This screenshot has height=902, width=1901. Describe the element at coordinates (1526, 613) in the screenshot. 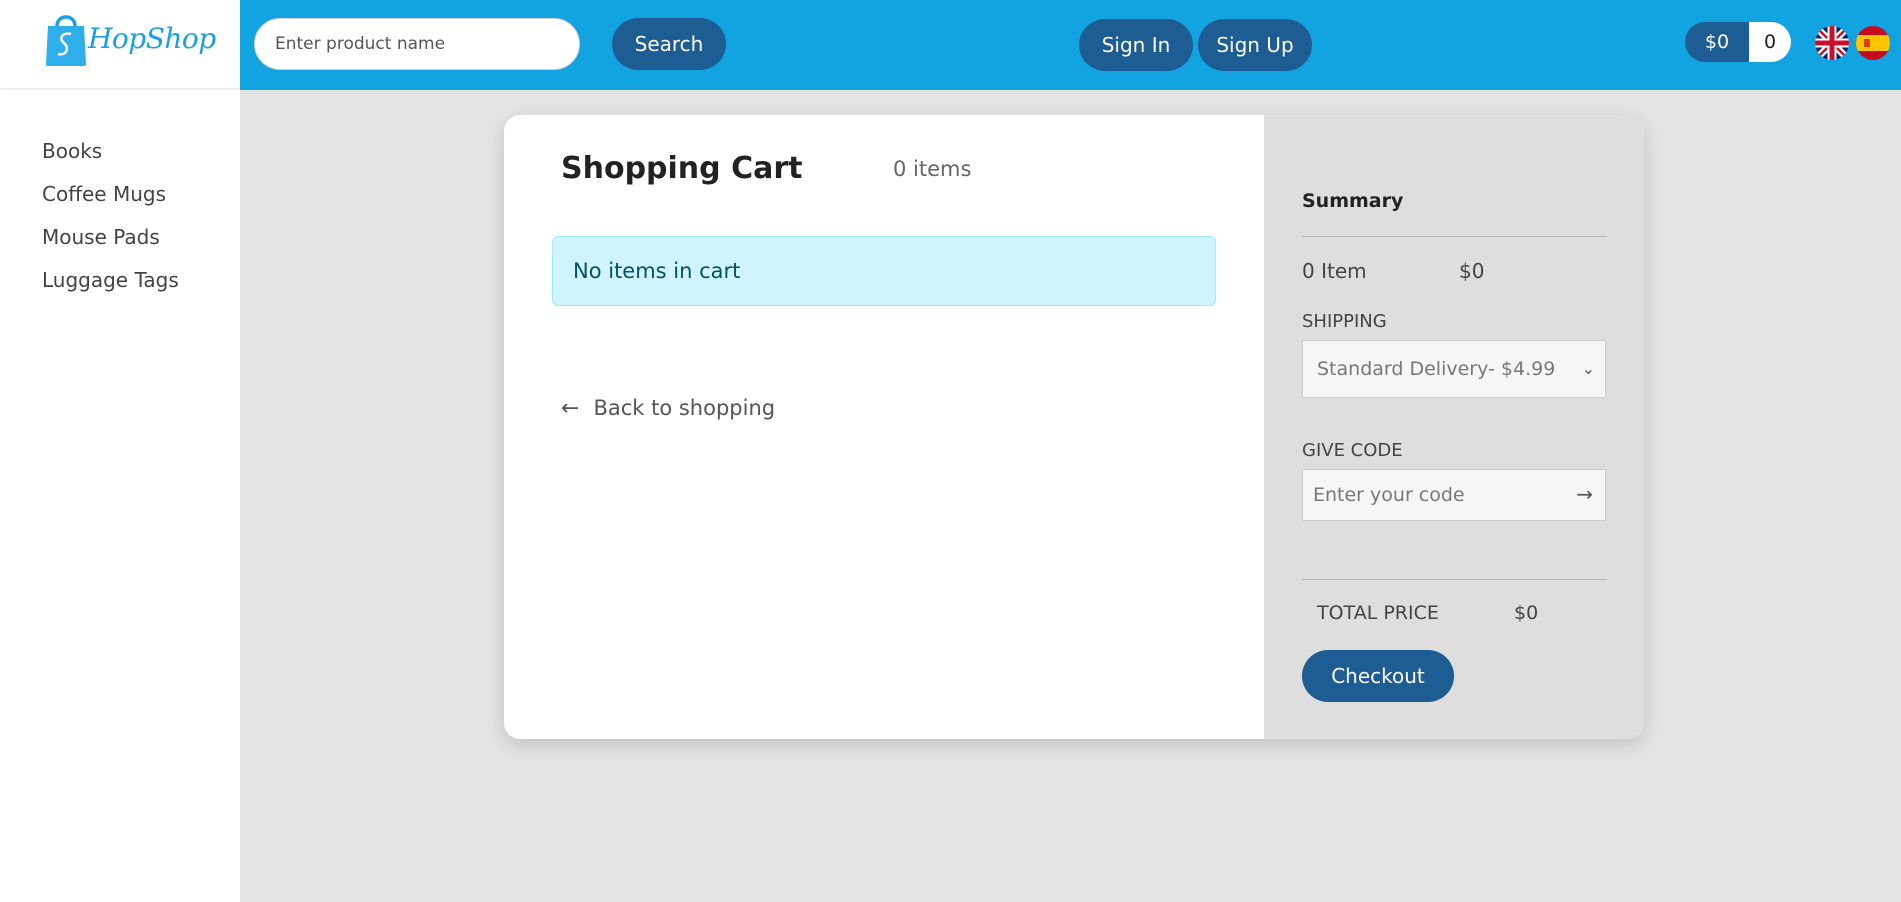

I see `total-price-value: $0` at that location.